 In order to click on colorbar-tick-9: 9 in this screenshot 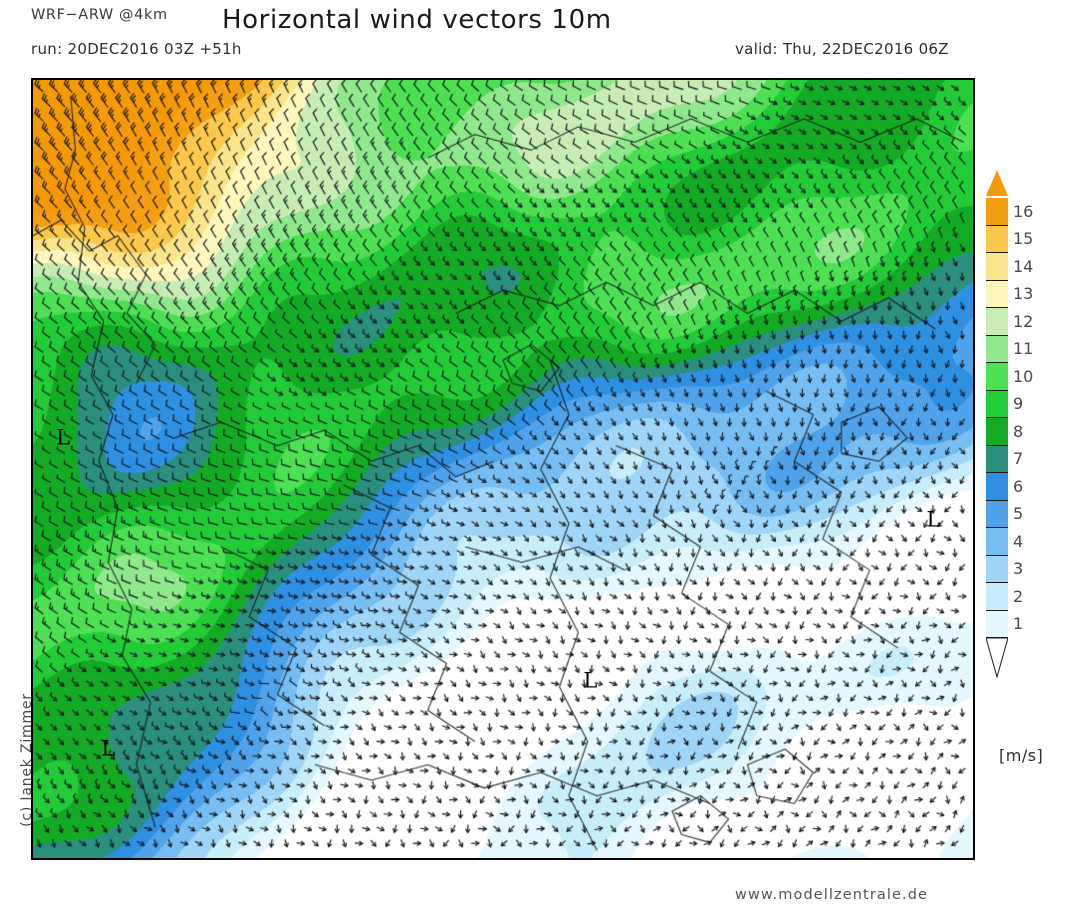, I will do `click(1018, 404)`.